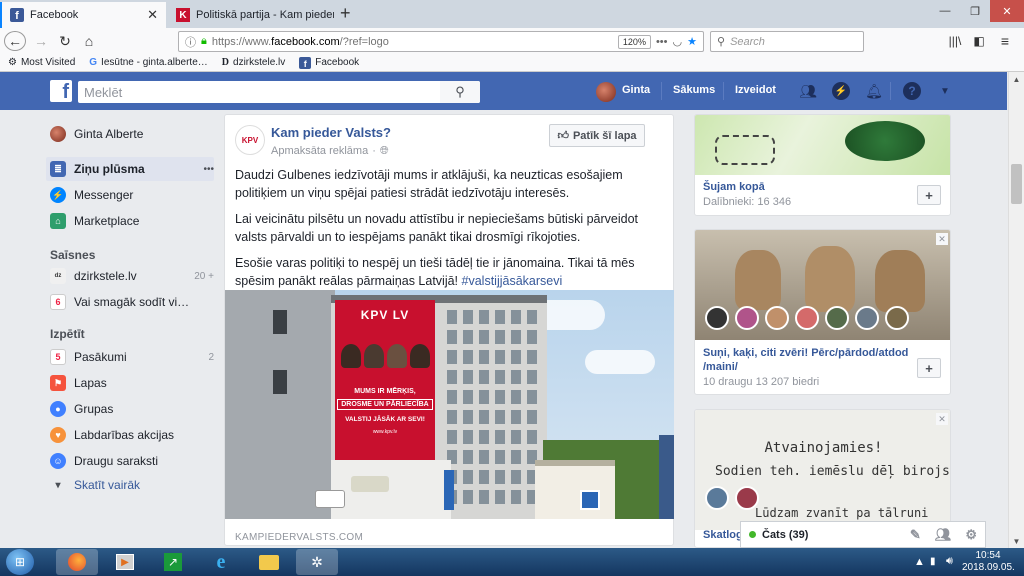 The height and width of the screenshot is (576, 1024). Describe the element at coordinates (975, 11) in the screenshot. I see `maximize-window-button: ❐` at that location.